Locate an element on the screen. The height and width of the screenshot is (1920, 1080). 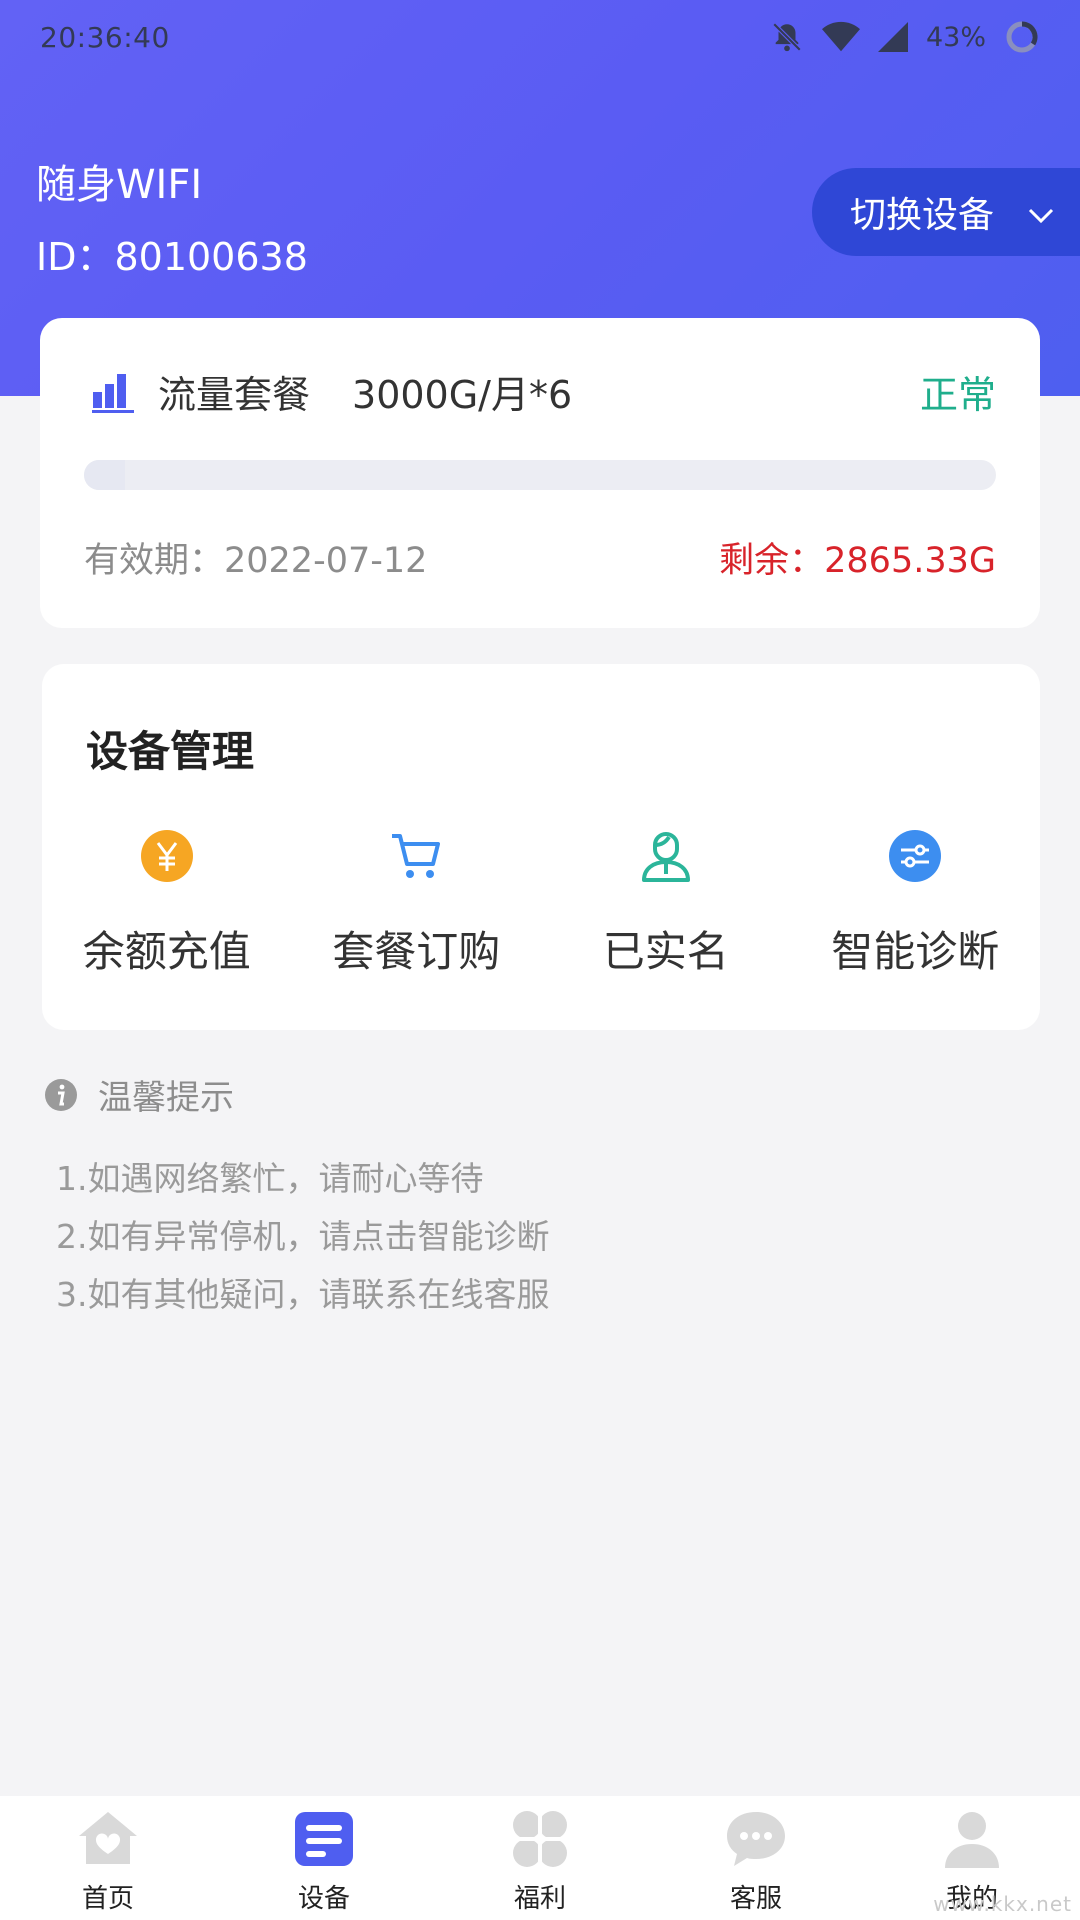
tip-line: 2.如有异常停机，请点击智能诊断 is located at coordinates (303, 1236).